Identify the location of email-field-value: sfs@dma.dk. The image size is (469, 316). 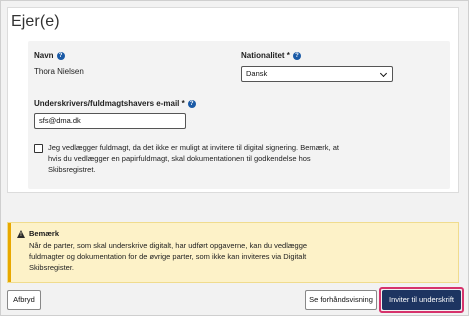
(60, 120).